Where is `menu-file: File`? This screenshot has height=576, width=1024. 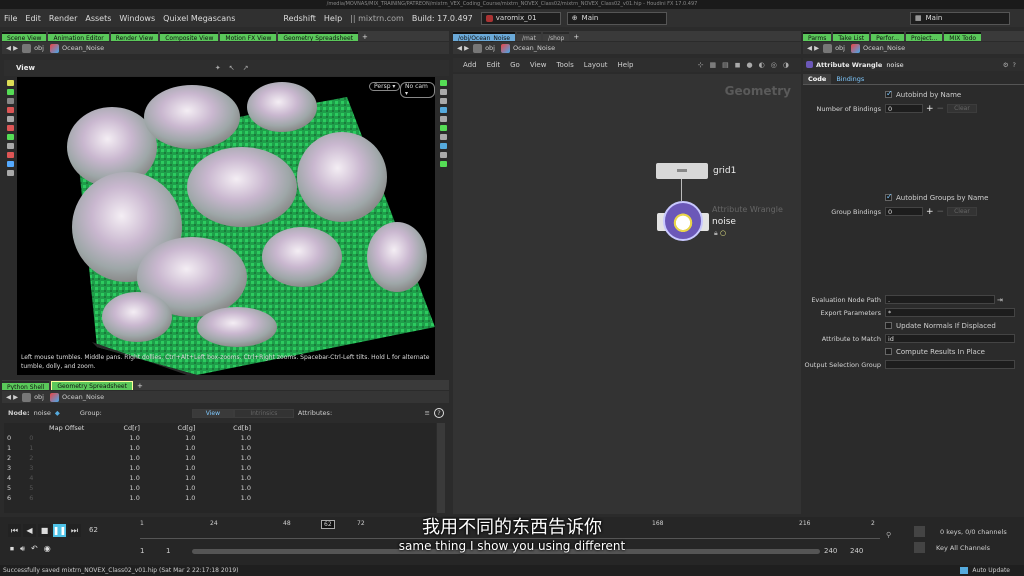
menu-file: File is located at coordinates (10, 18).